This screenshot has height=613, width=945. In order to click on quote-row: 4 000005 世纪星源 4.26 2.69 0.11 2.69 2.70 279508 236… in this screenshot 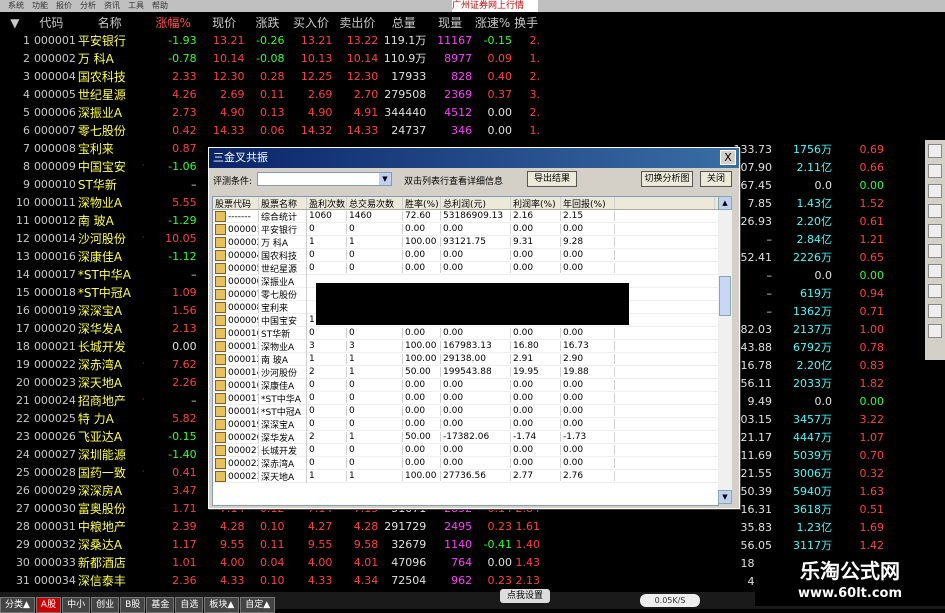, I will do `click(270, 94)`.